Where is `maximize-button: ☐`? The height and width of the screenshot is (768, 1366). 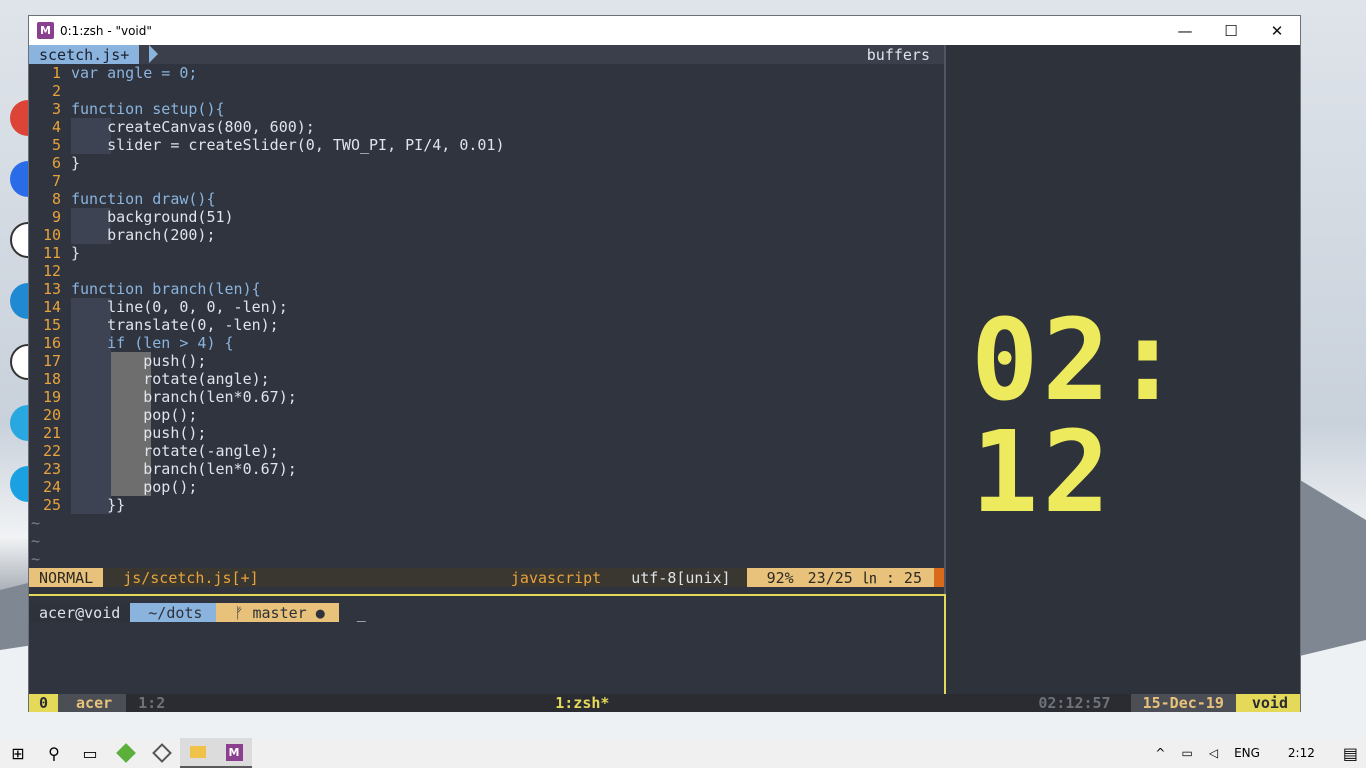 maximize-button: ☐ is located at coordinates (1231, 30).